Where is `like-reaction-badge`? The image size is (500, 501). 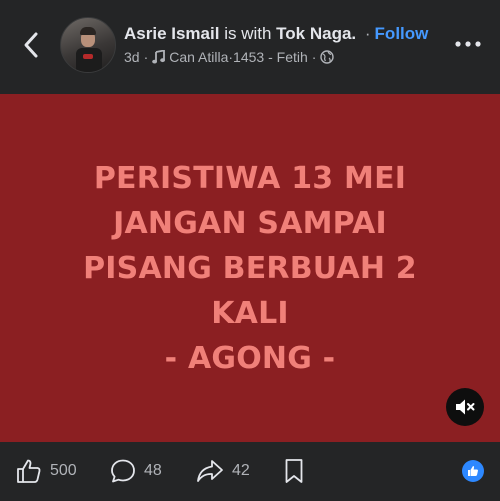 like-reaction-badge is located at coordinates (473, 471).